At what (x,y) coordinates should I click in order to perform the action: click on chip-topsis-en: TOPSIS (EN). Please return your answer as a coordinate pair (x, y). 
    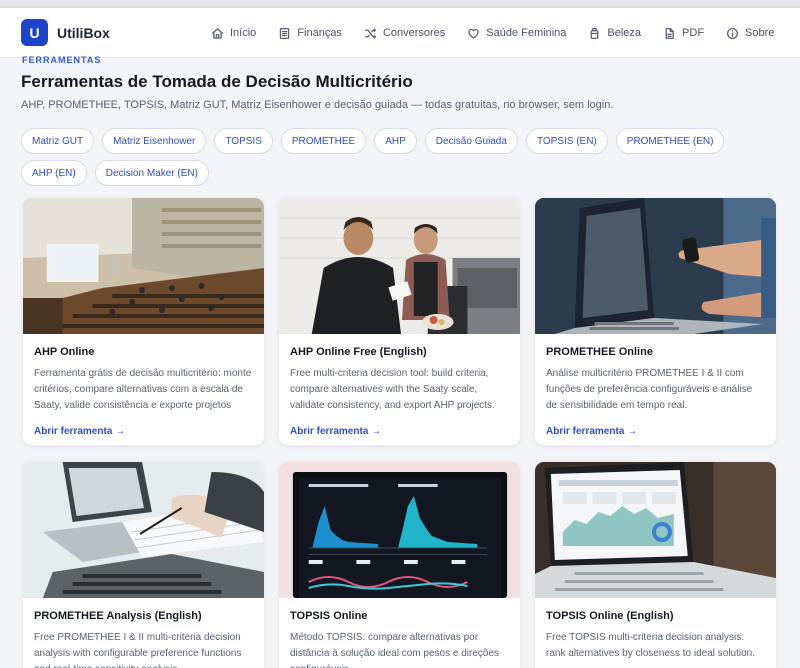
    Looking at the image, I should click on (566, 141).